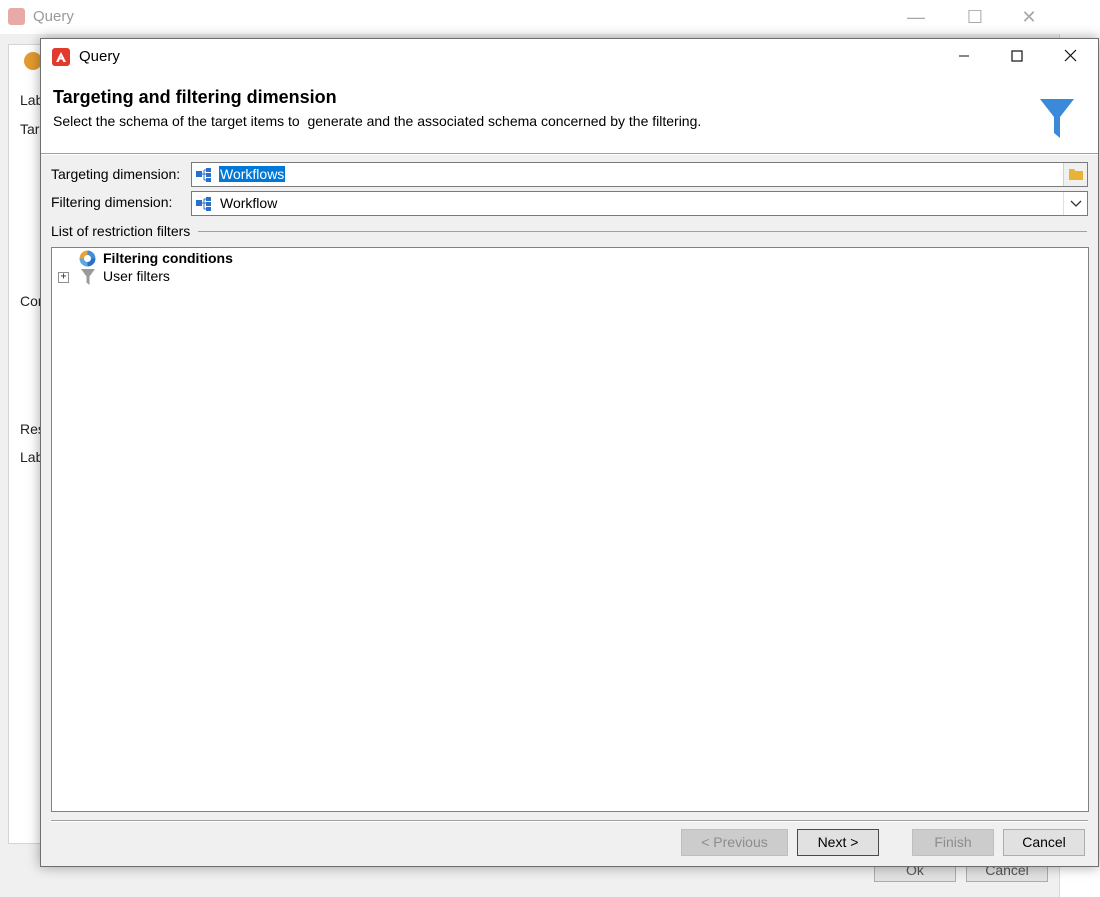 The height and width of the screenshot is (897, 1100). I want to click on browse-button, so click(1075, 174).